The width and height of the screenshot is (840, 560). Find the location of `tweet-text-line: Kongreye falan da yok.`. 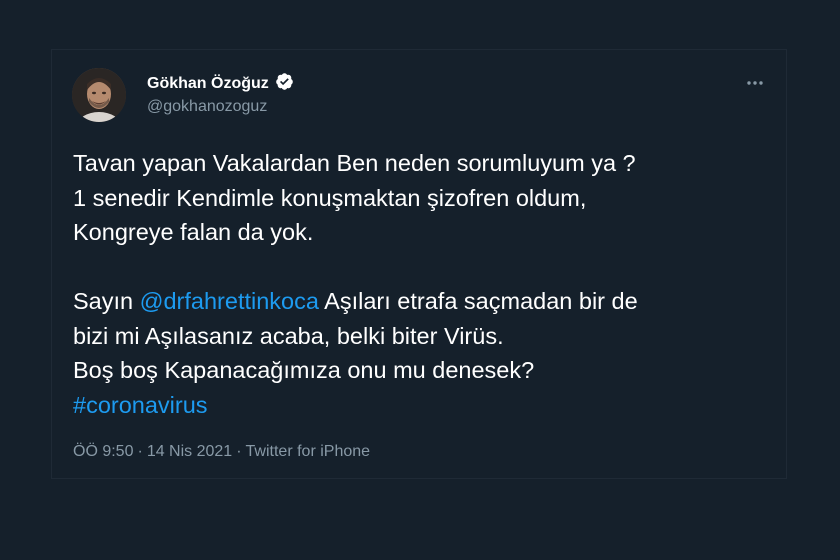

tweet-text-line: Kongreye falan da yok. is located at coordinates (193, 232).